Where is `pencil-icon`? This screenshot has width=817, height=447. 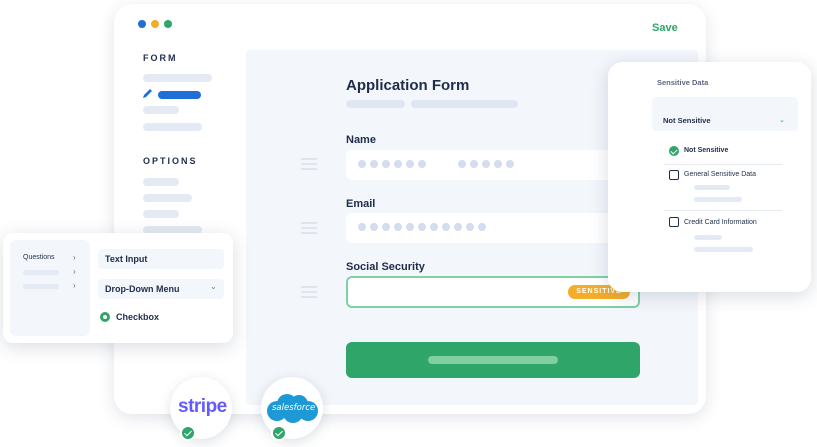
pencil-icon is located at coordinates (147, 93).